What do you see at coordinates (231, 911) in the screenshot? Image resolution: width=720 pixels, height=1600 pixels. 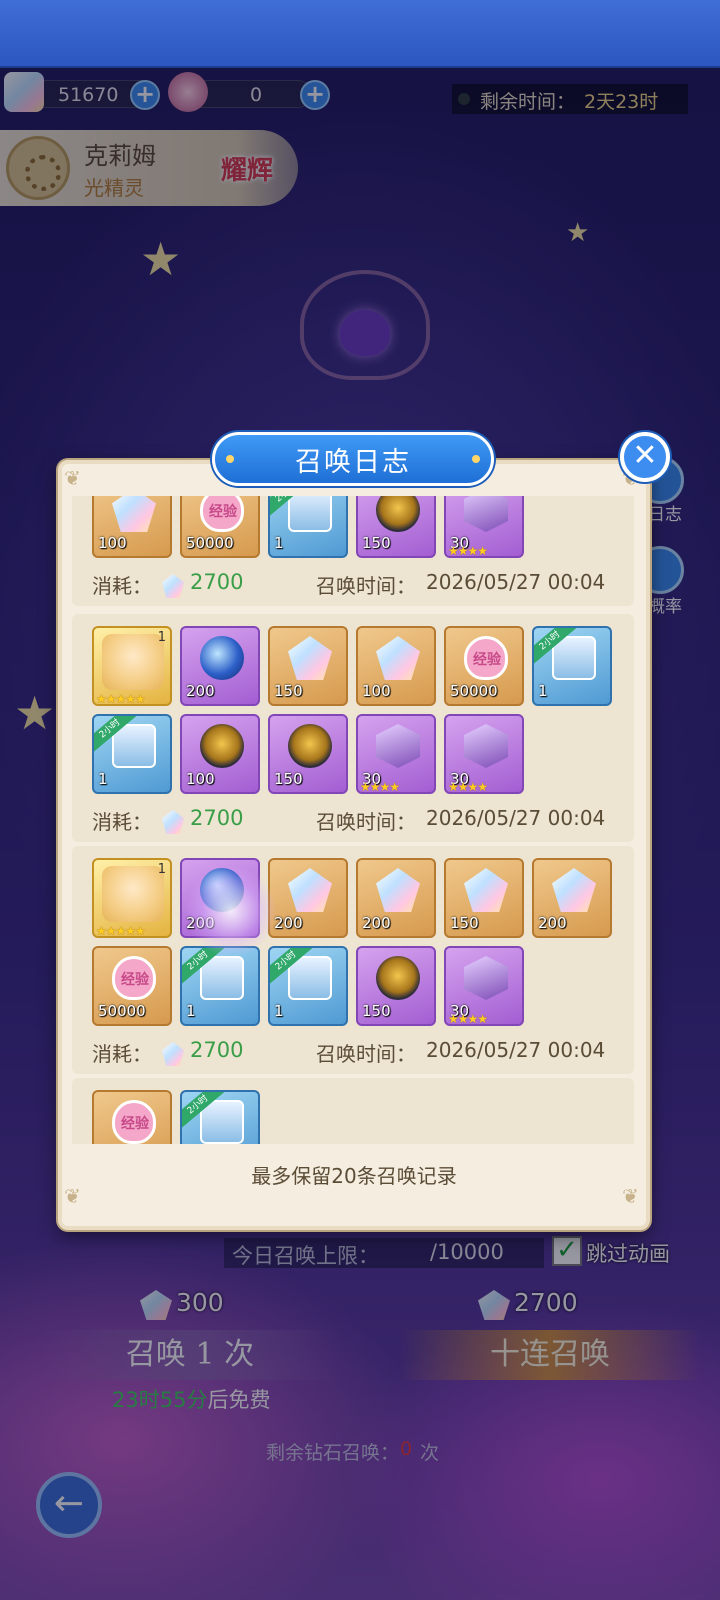 I see `sparkle-effect` at bounding box center [231, 911].